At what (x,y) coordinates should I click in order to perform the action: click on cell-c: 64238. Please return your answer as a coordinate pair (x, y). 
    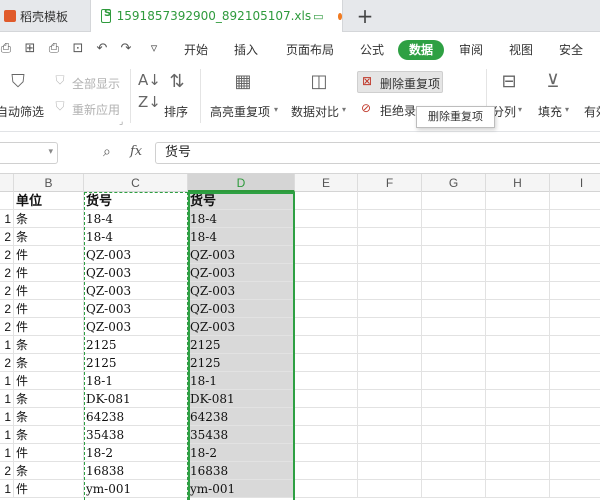
    Looking at the image, I should click on (136, 417).